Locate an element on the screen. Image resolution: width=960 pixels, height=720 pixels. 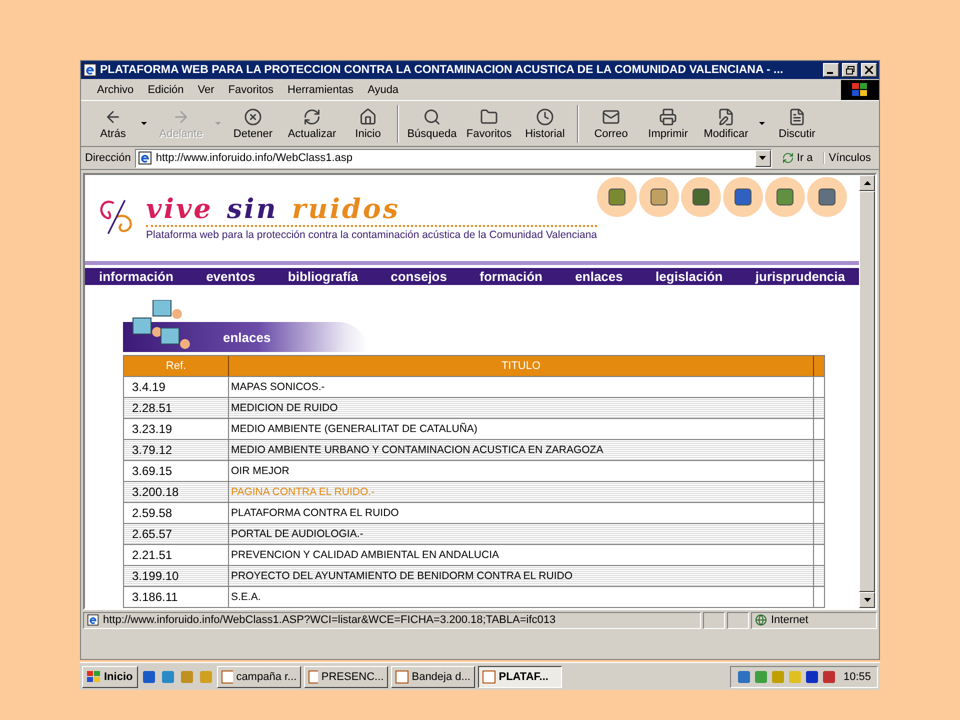
menu-item: Ver is located at coordinates (206, 90).